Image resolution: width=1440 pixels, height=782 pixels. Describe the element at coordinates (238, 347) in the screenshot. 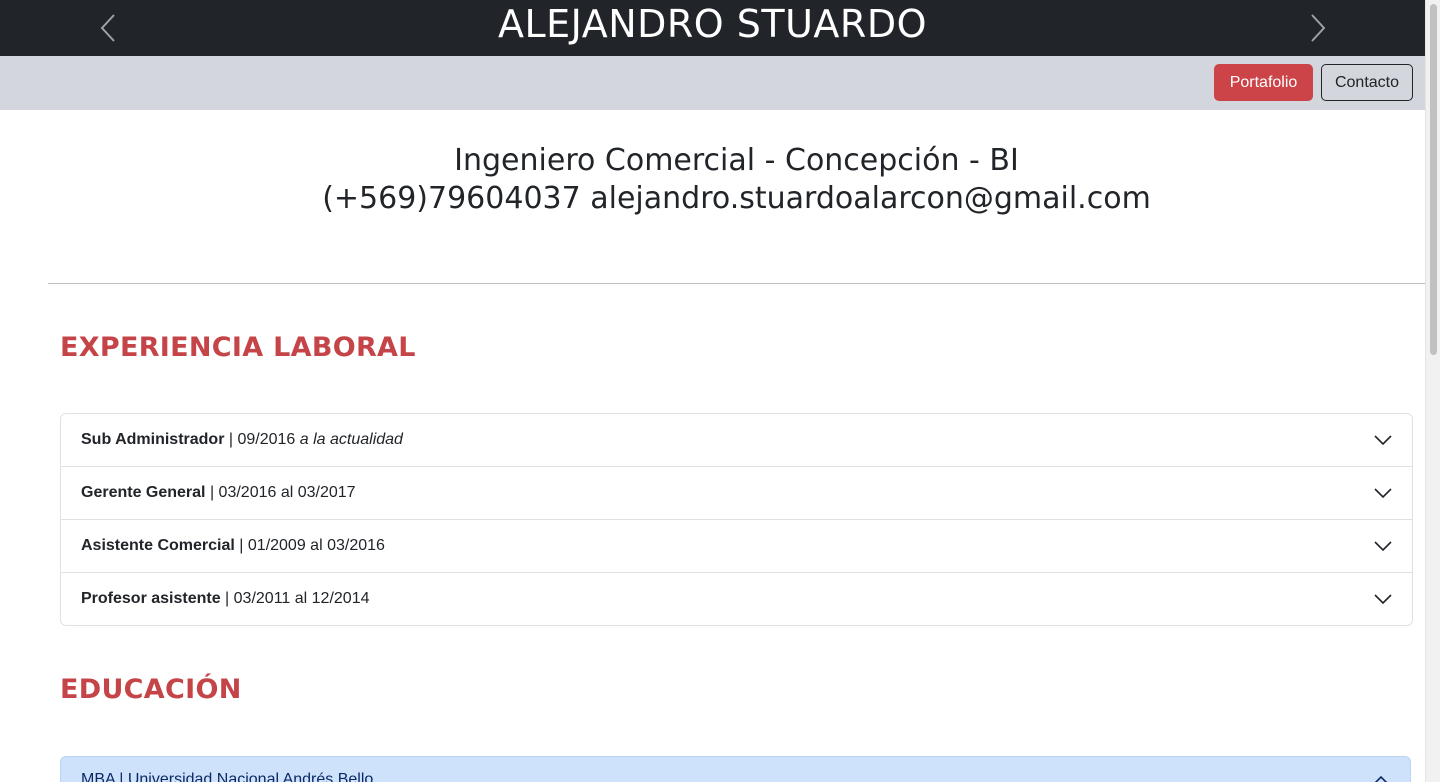

I see `experience-section-title: EXPERIENCIA LABORAL` at that location.